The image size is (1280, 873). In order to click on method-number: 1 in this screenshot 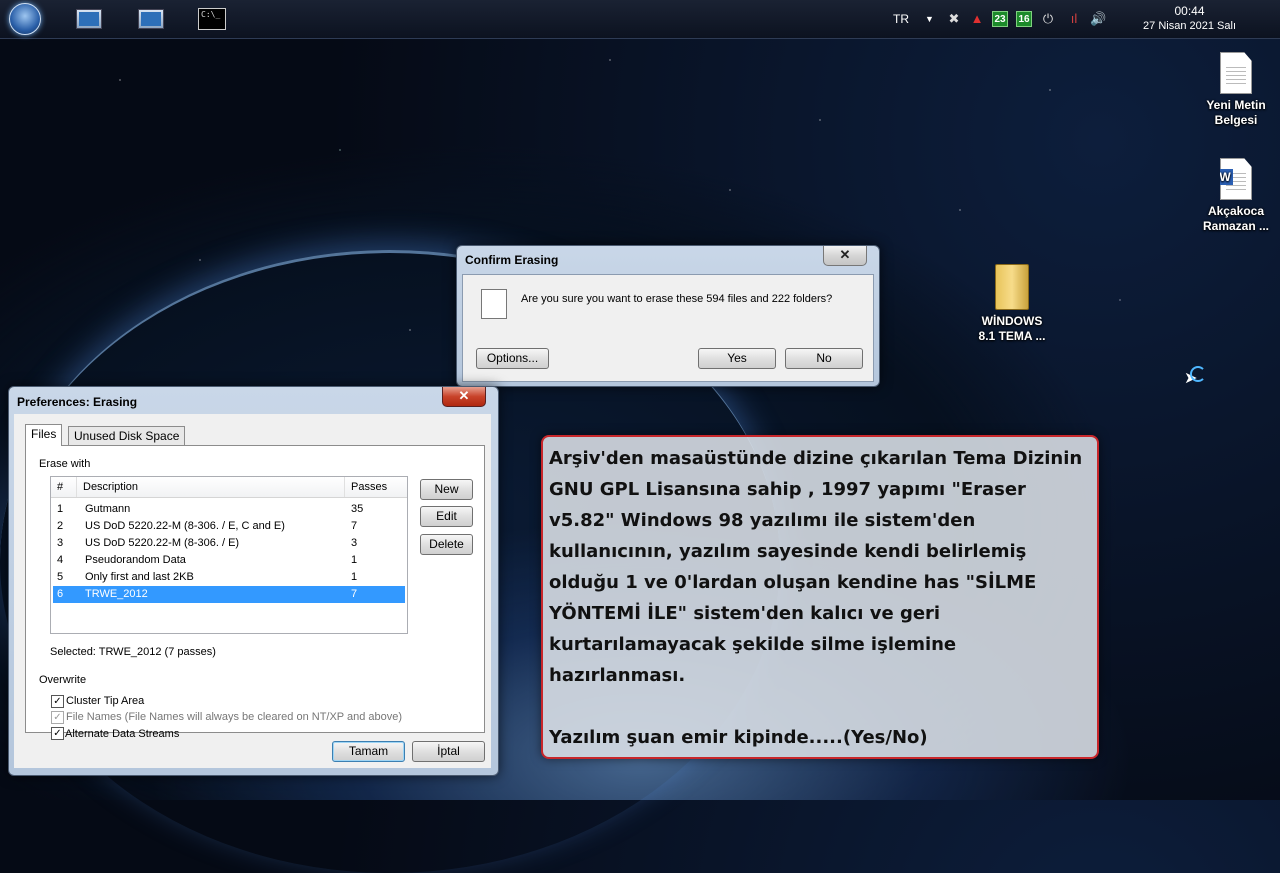, I will do `click(60, 509)`.